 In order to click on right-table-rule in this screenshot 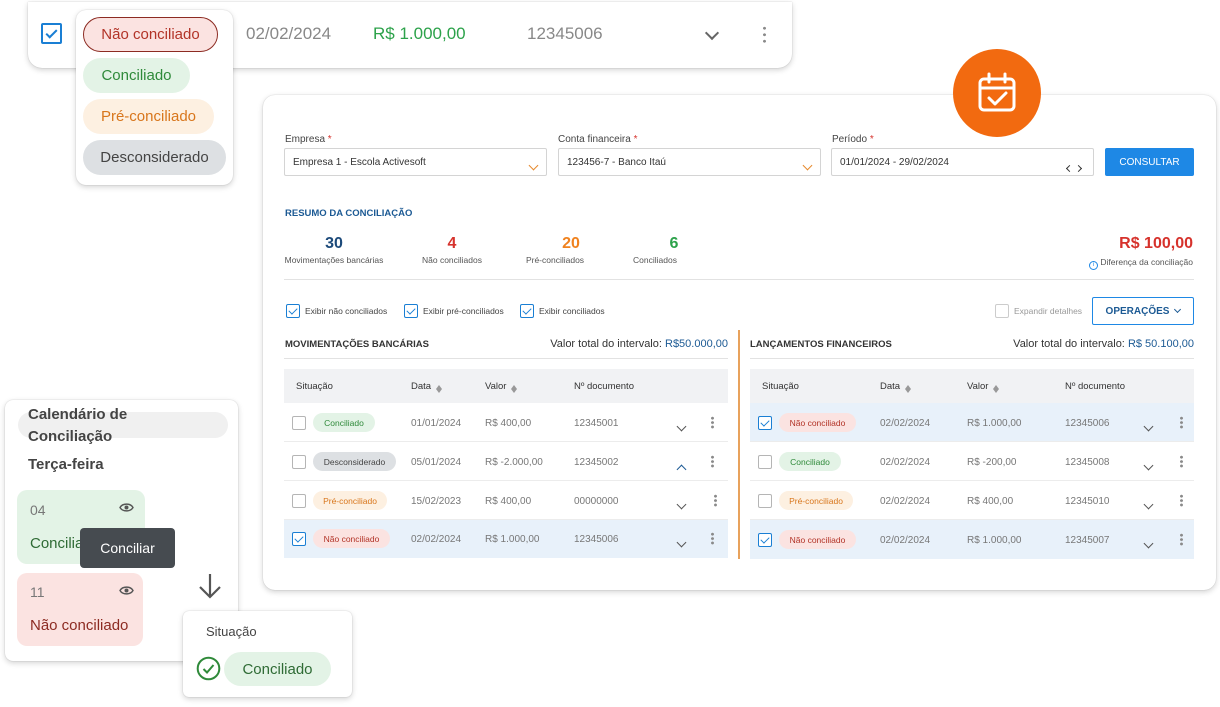, I will do `click(972, 358)`.